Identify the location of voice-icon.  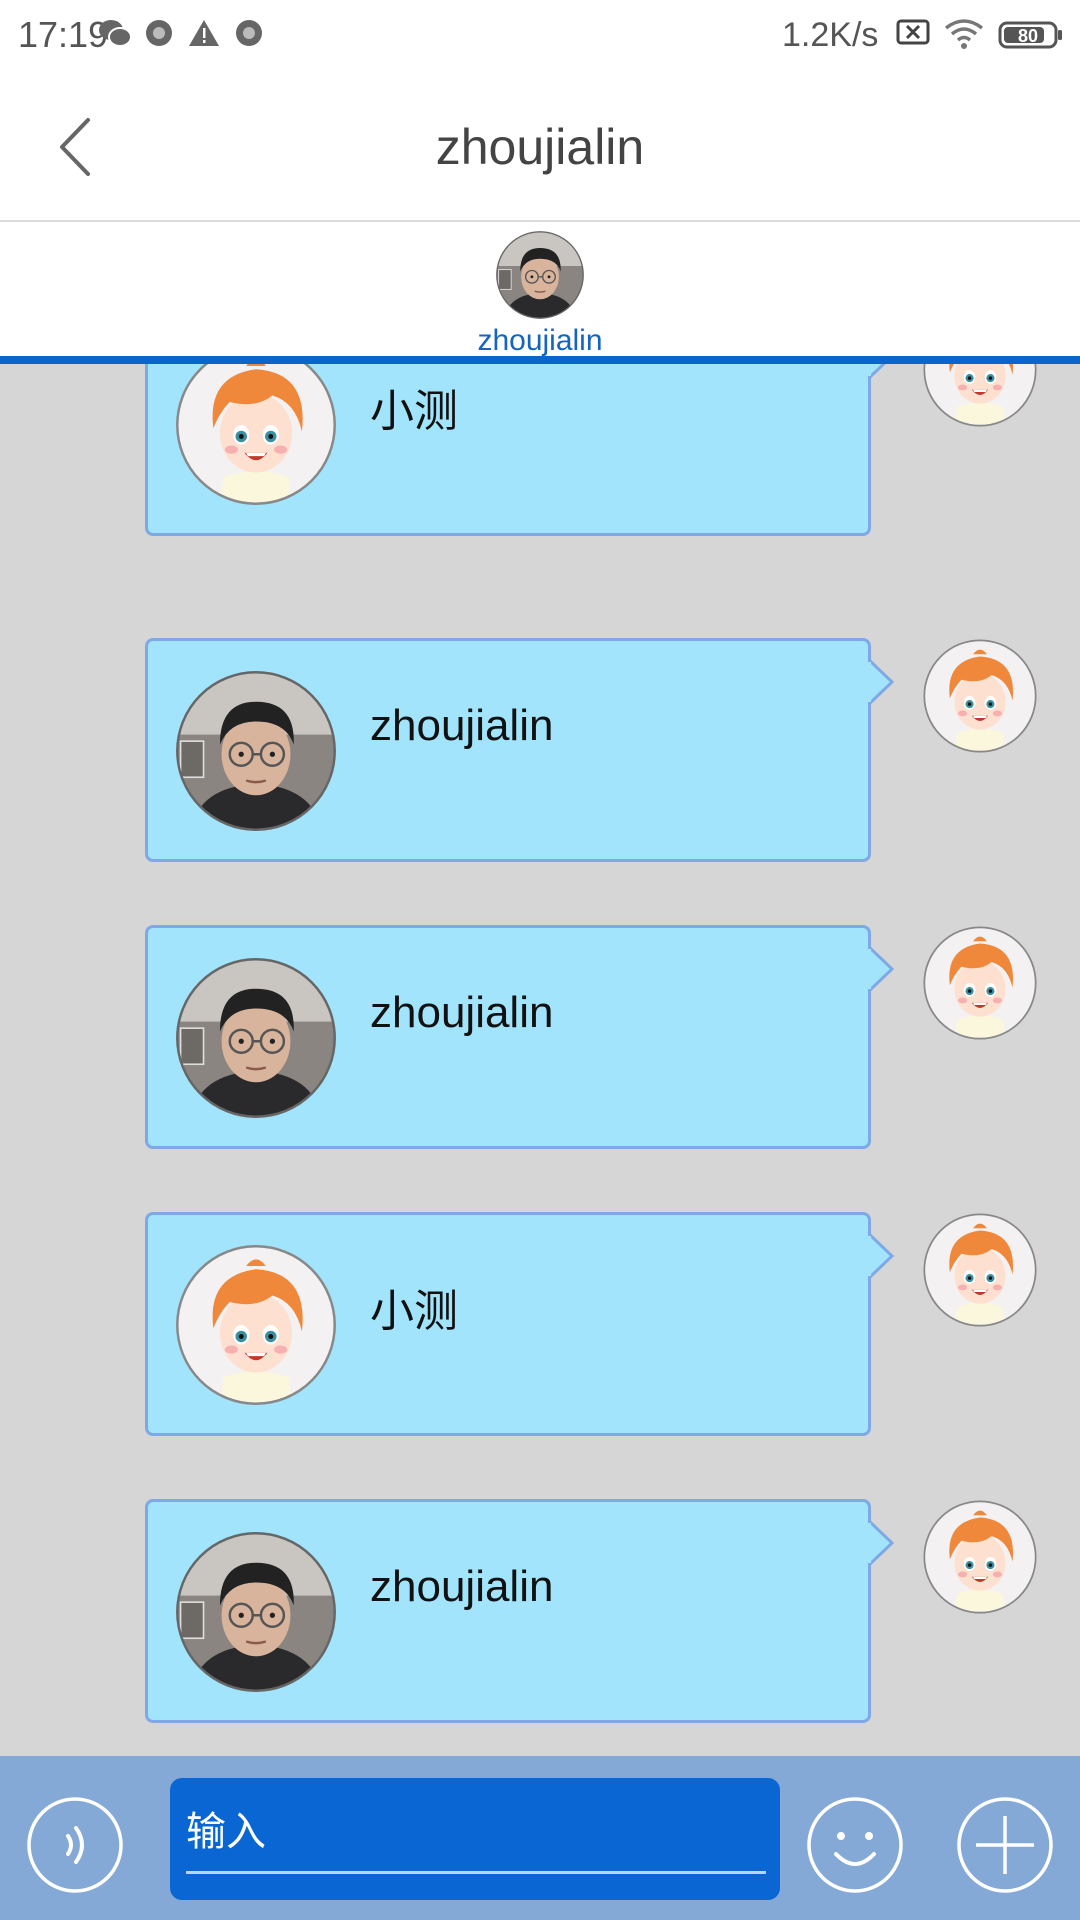
(75, 1845).